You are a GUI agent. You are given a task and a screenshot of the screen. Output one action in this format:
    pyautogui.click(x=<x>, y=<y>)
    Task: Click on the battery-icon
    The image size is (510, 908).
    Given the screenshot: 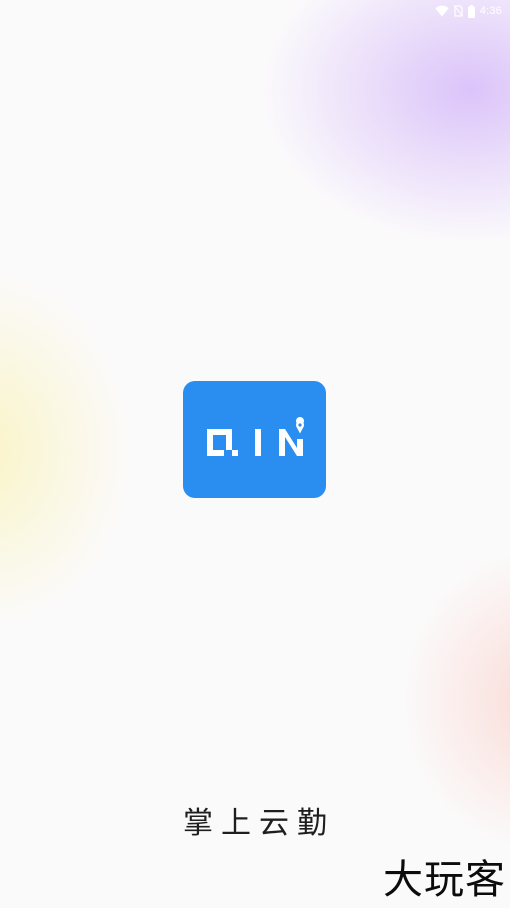 What is the action you would take?
    pyautogui.click(x=471, y=11)
    